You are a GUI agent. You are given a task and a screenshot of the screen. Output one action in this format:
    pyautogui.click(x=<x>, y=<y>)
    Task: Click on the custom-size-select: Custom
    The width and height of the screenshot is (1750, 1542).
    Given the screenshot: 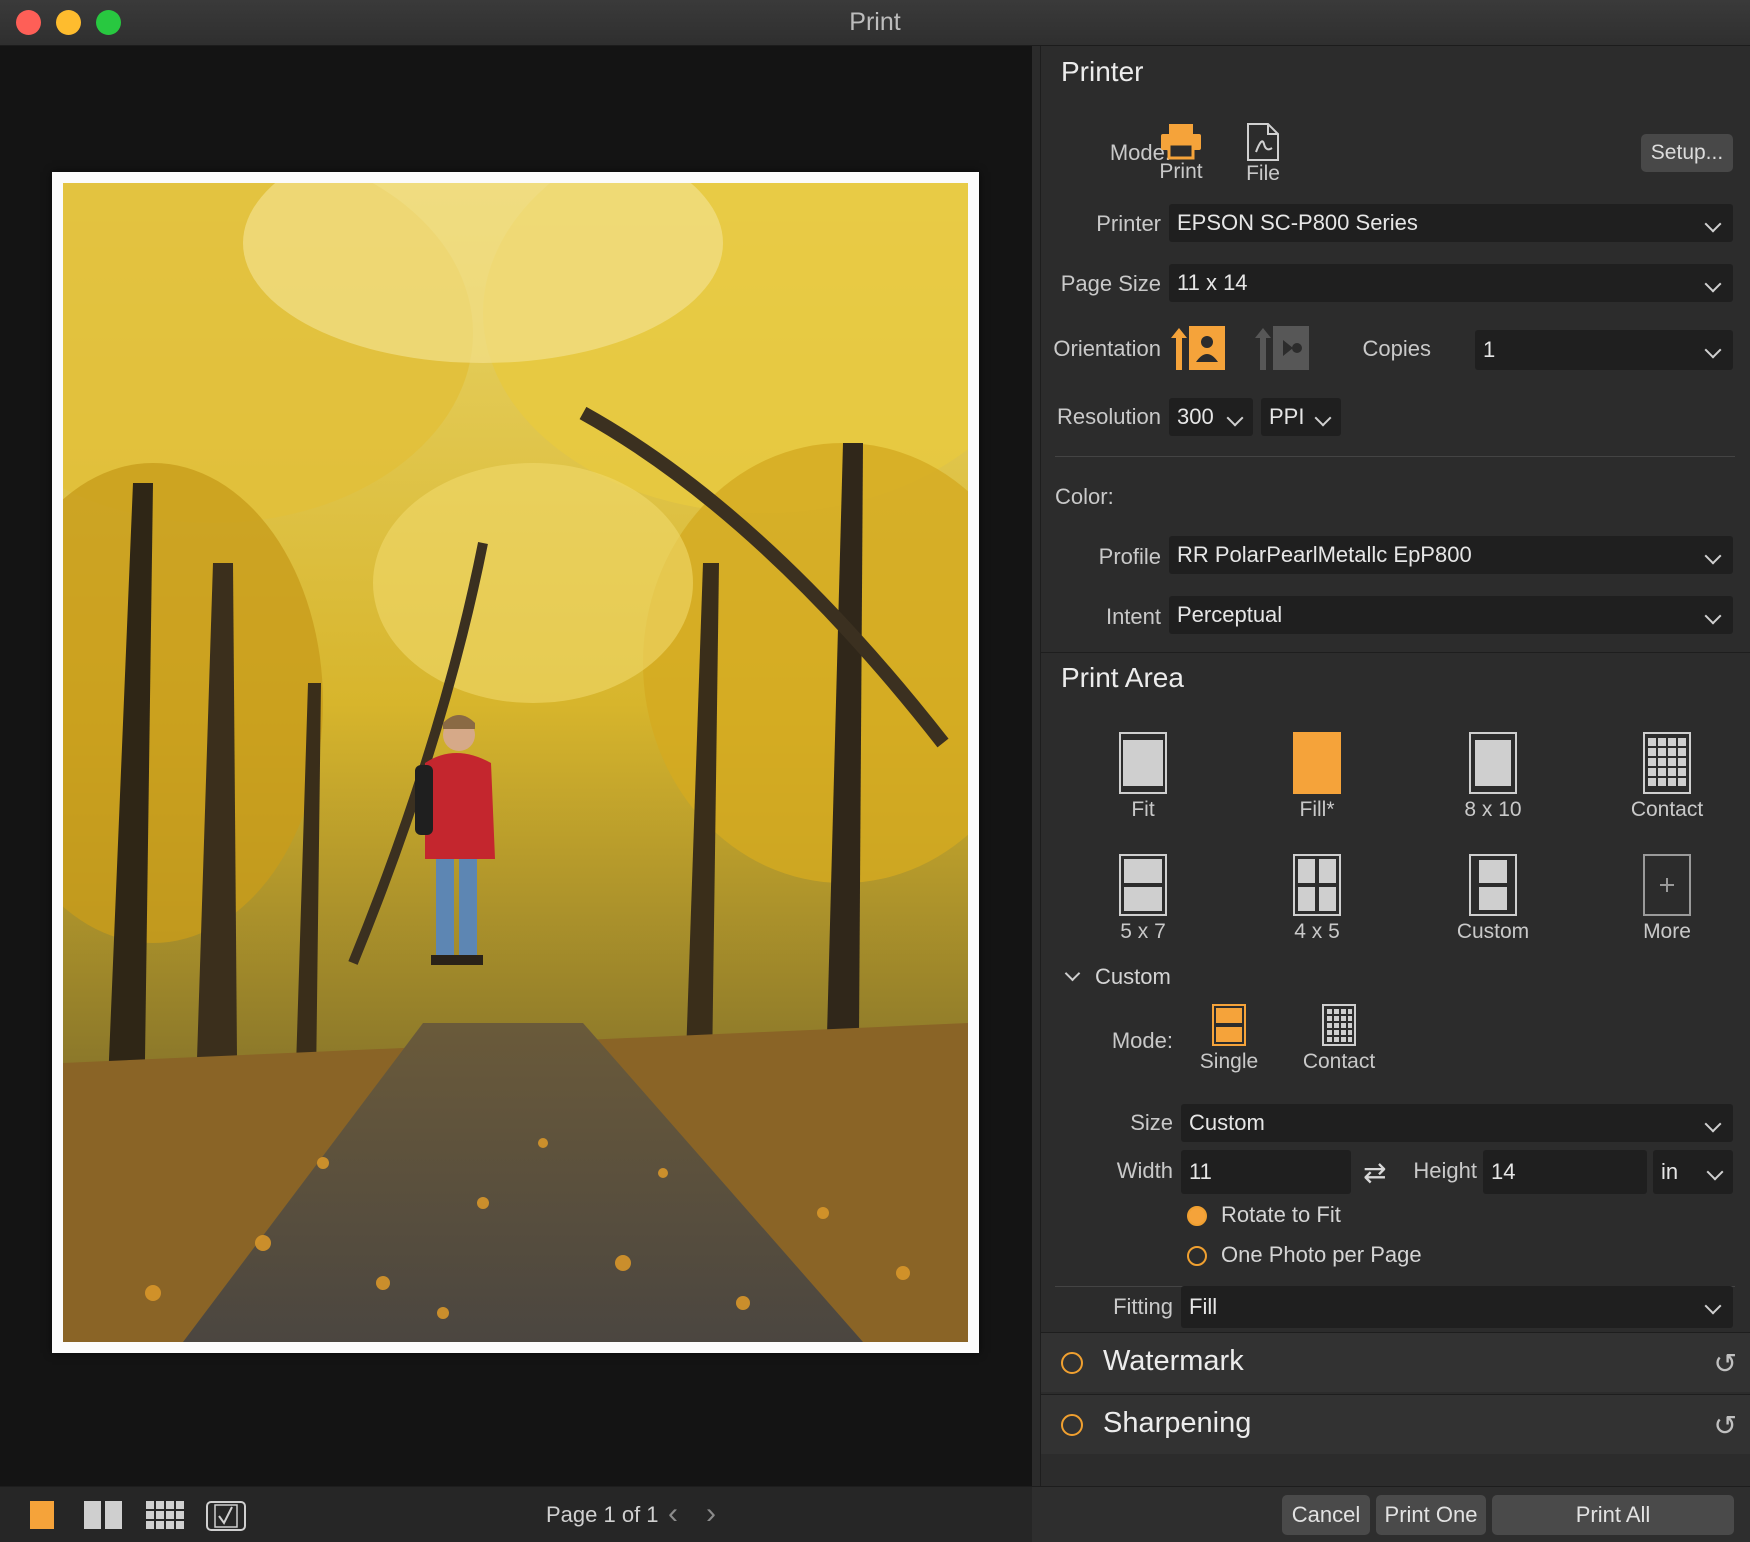 What is the action you would take?
    pyautogui.click(x=1457, y=1123)
    